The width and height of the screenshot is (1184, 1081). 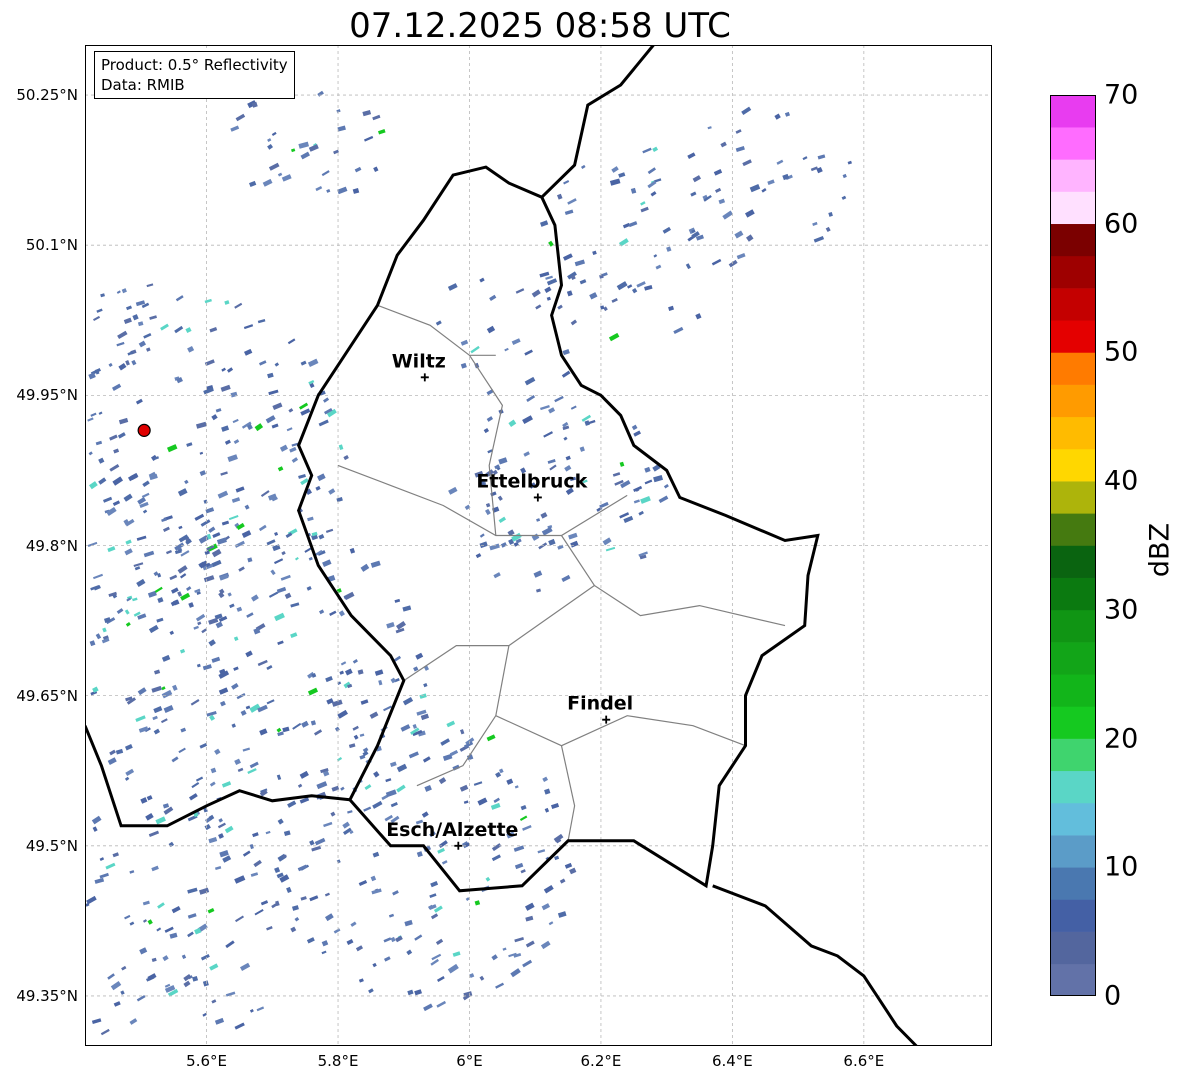 I want to click on colorbar-tick-label: 70, so click(x=1121, y=95).